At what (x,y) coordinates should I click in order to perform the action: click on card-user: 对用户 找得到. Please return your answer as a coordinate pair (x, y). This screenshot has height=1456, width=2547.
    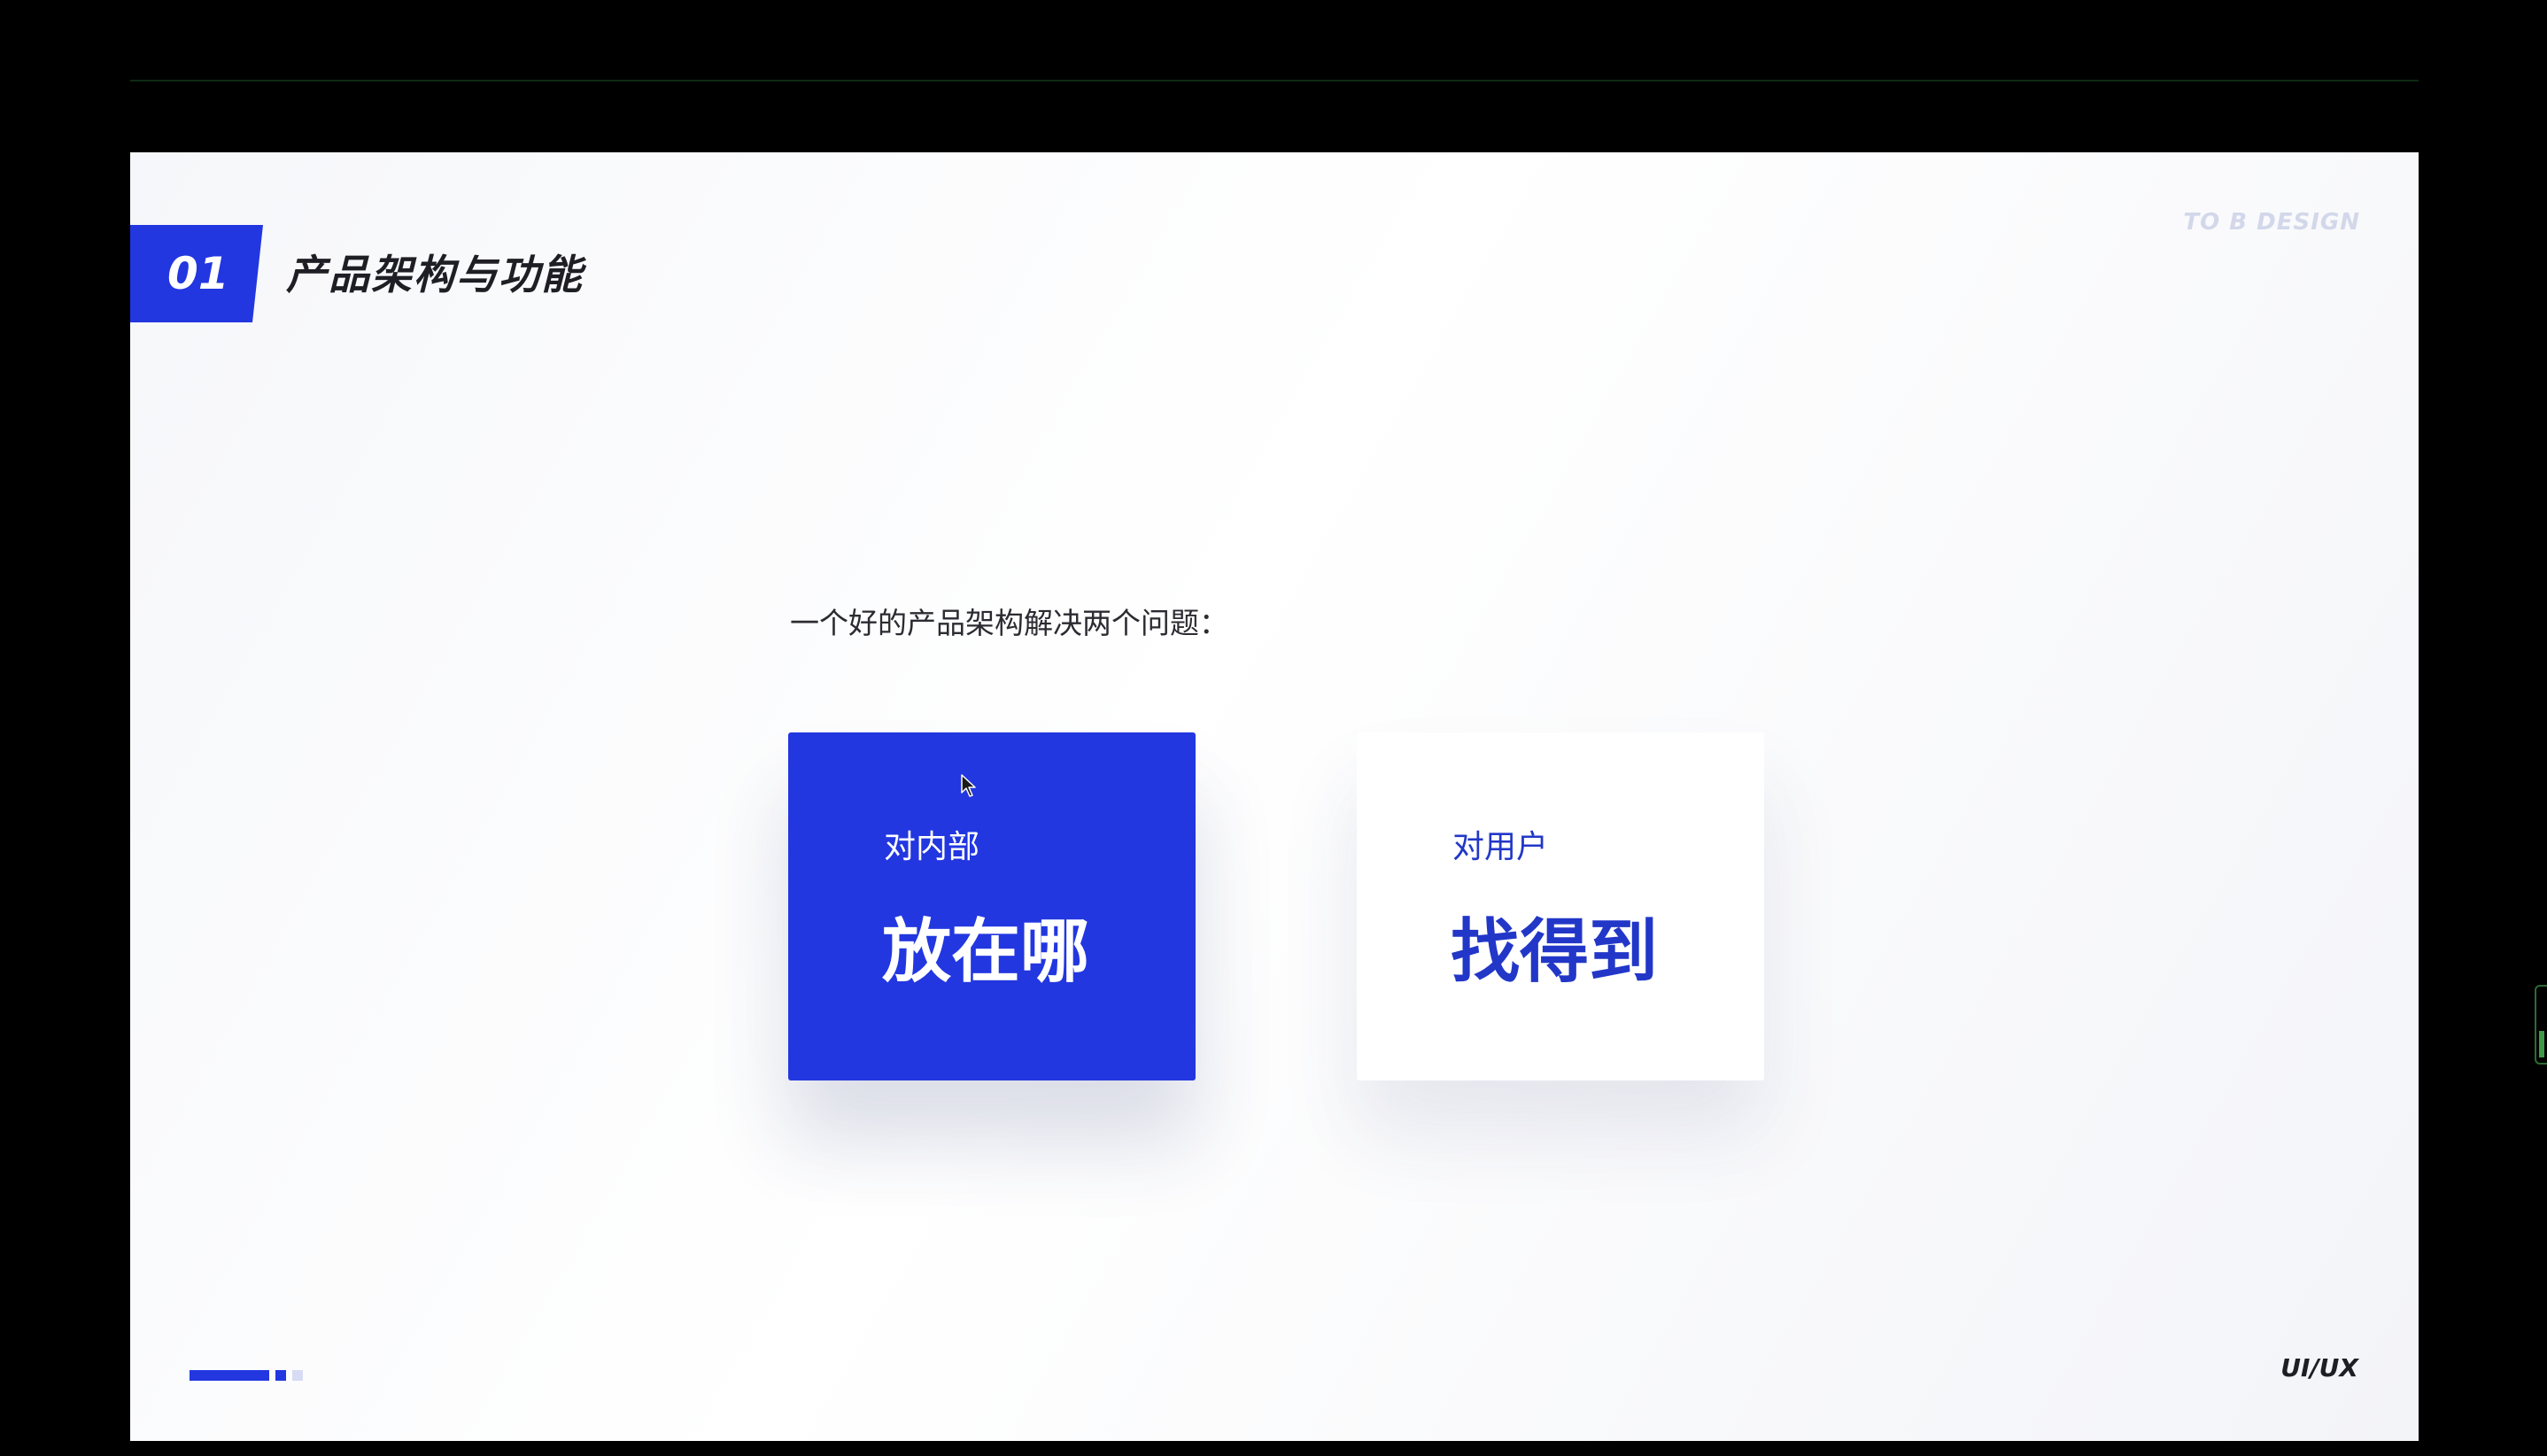
    Looking at the image, I should click on (1560, 906).